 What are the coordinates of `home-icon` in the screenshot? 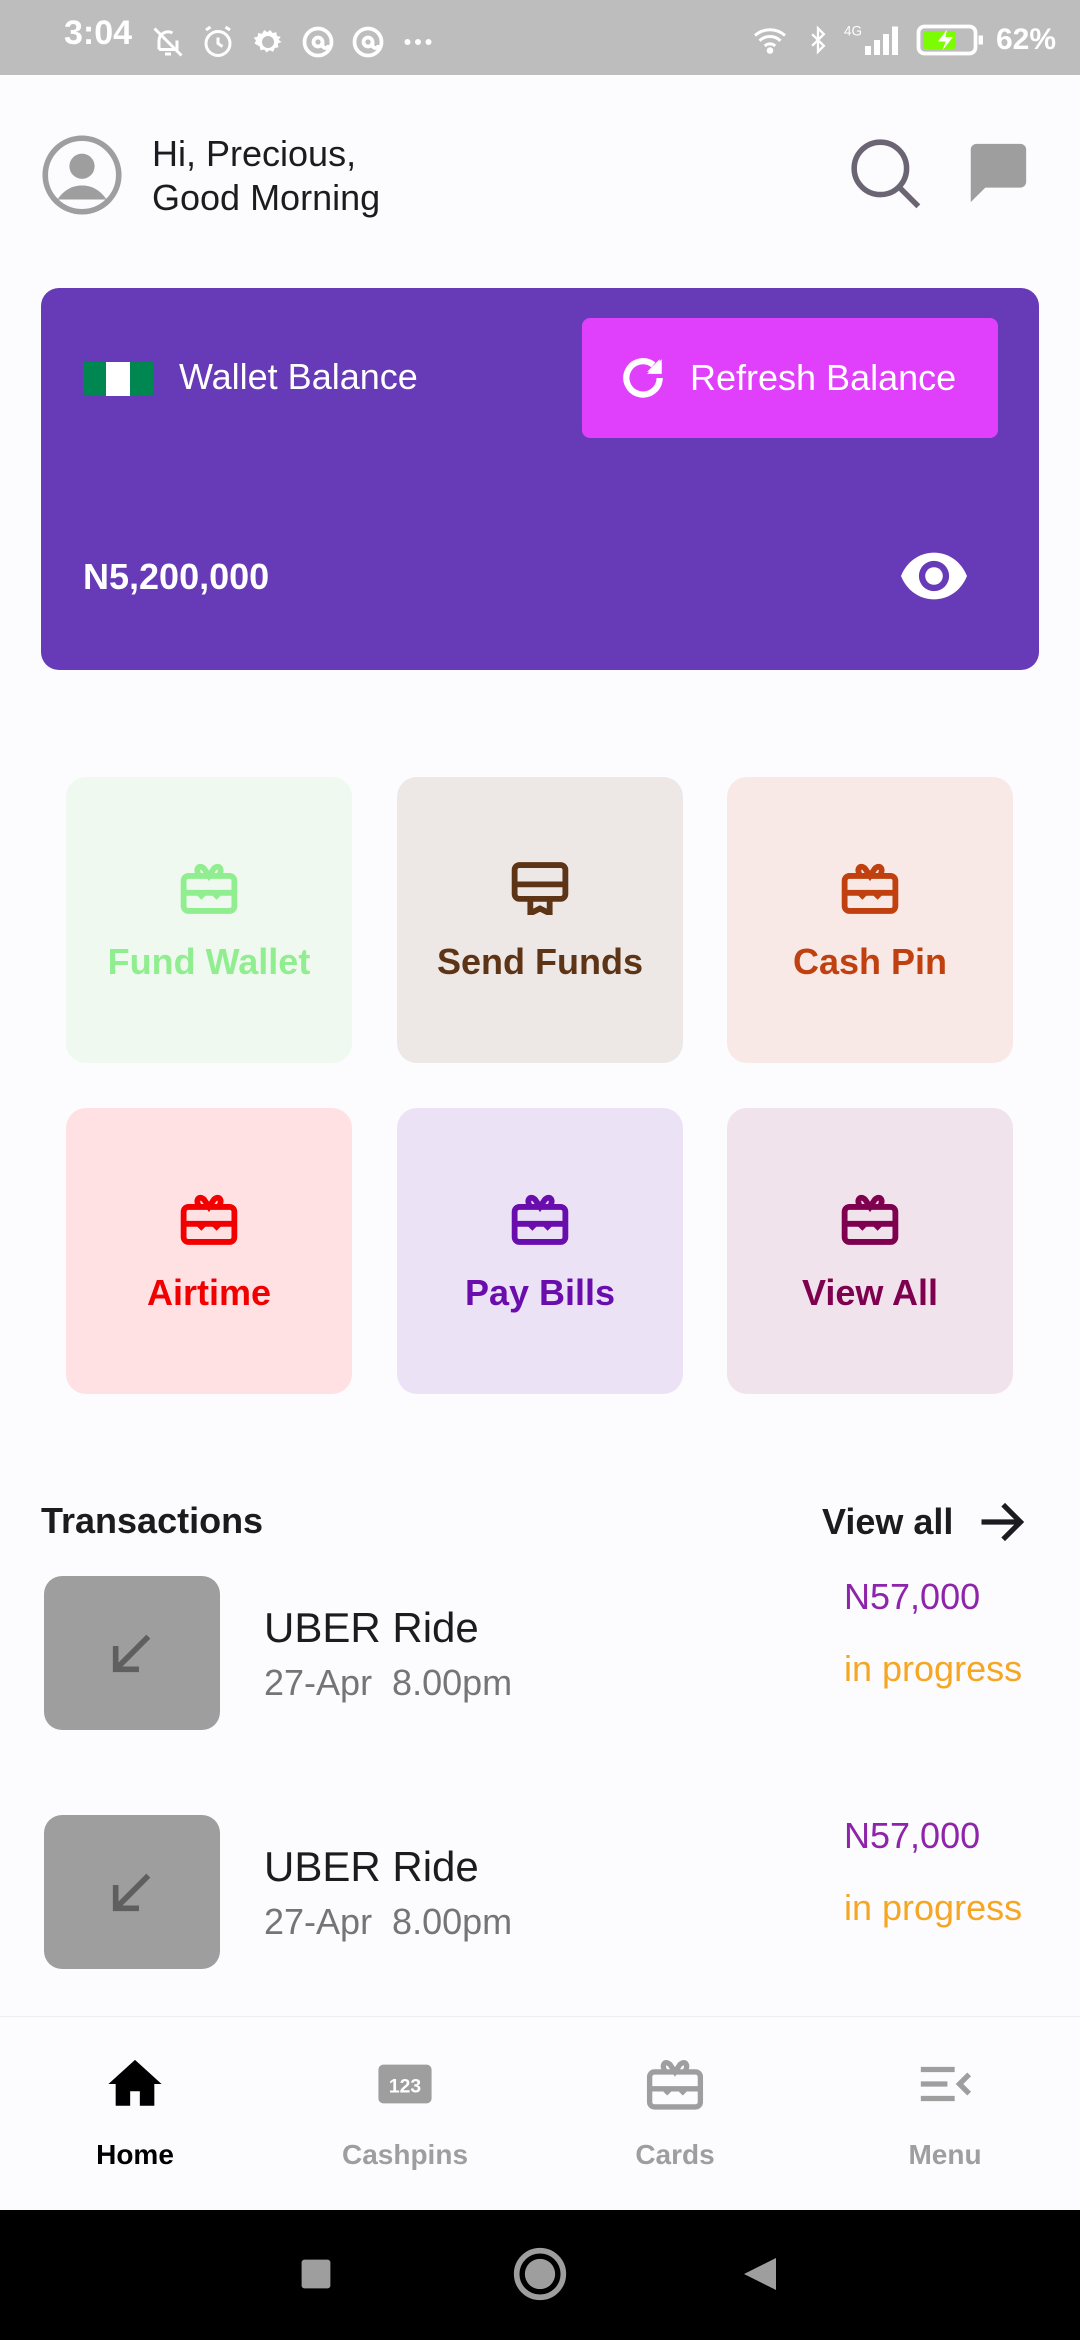 It's located at (135, 2082).